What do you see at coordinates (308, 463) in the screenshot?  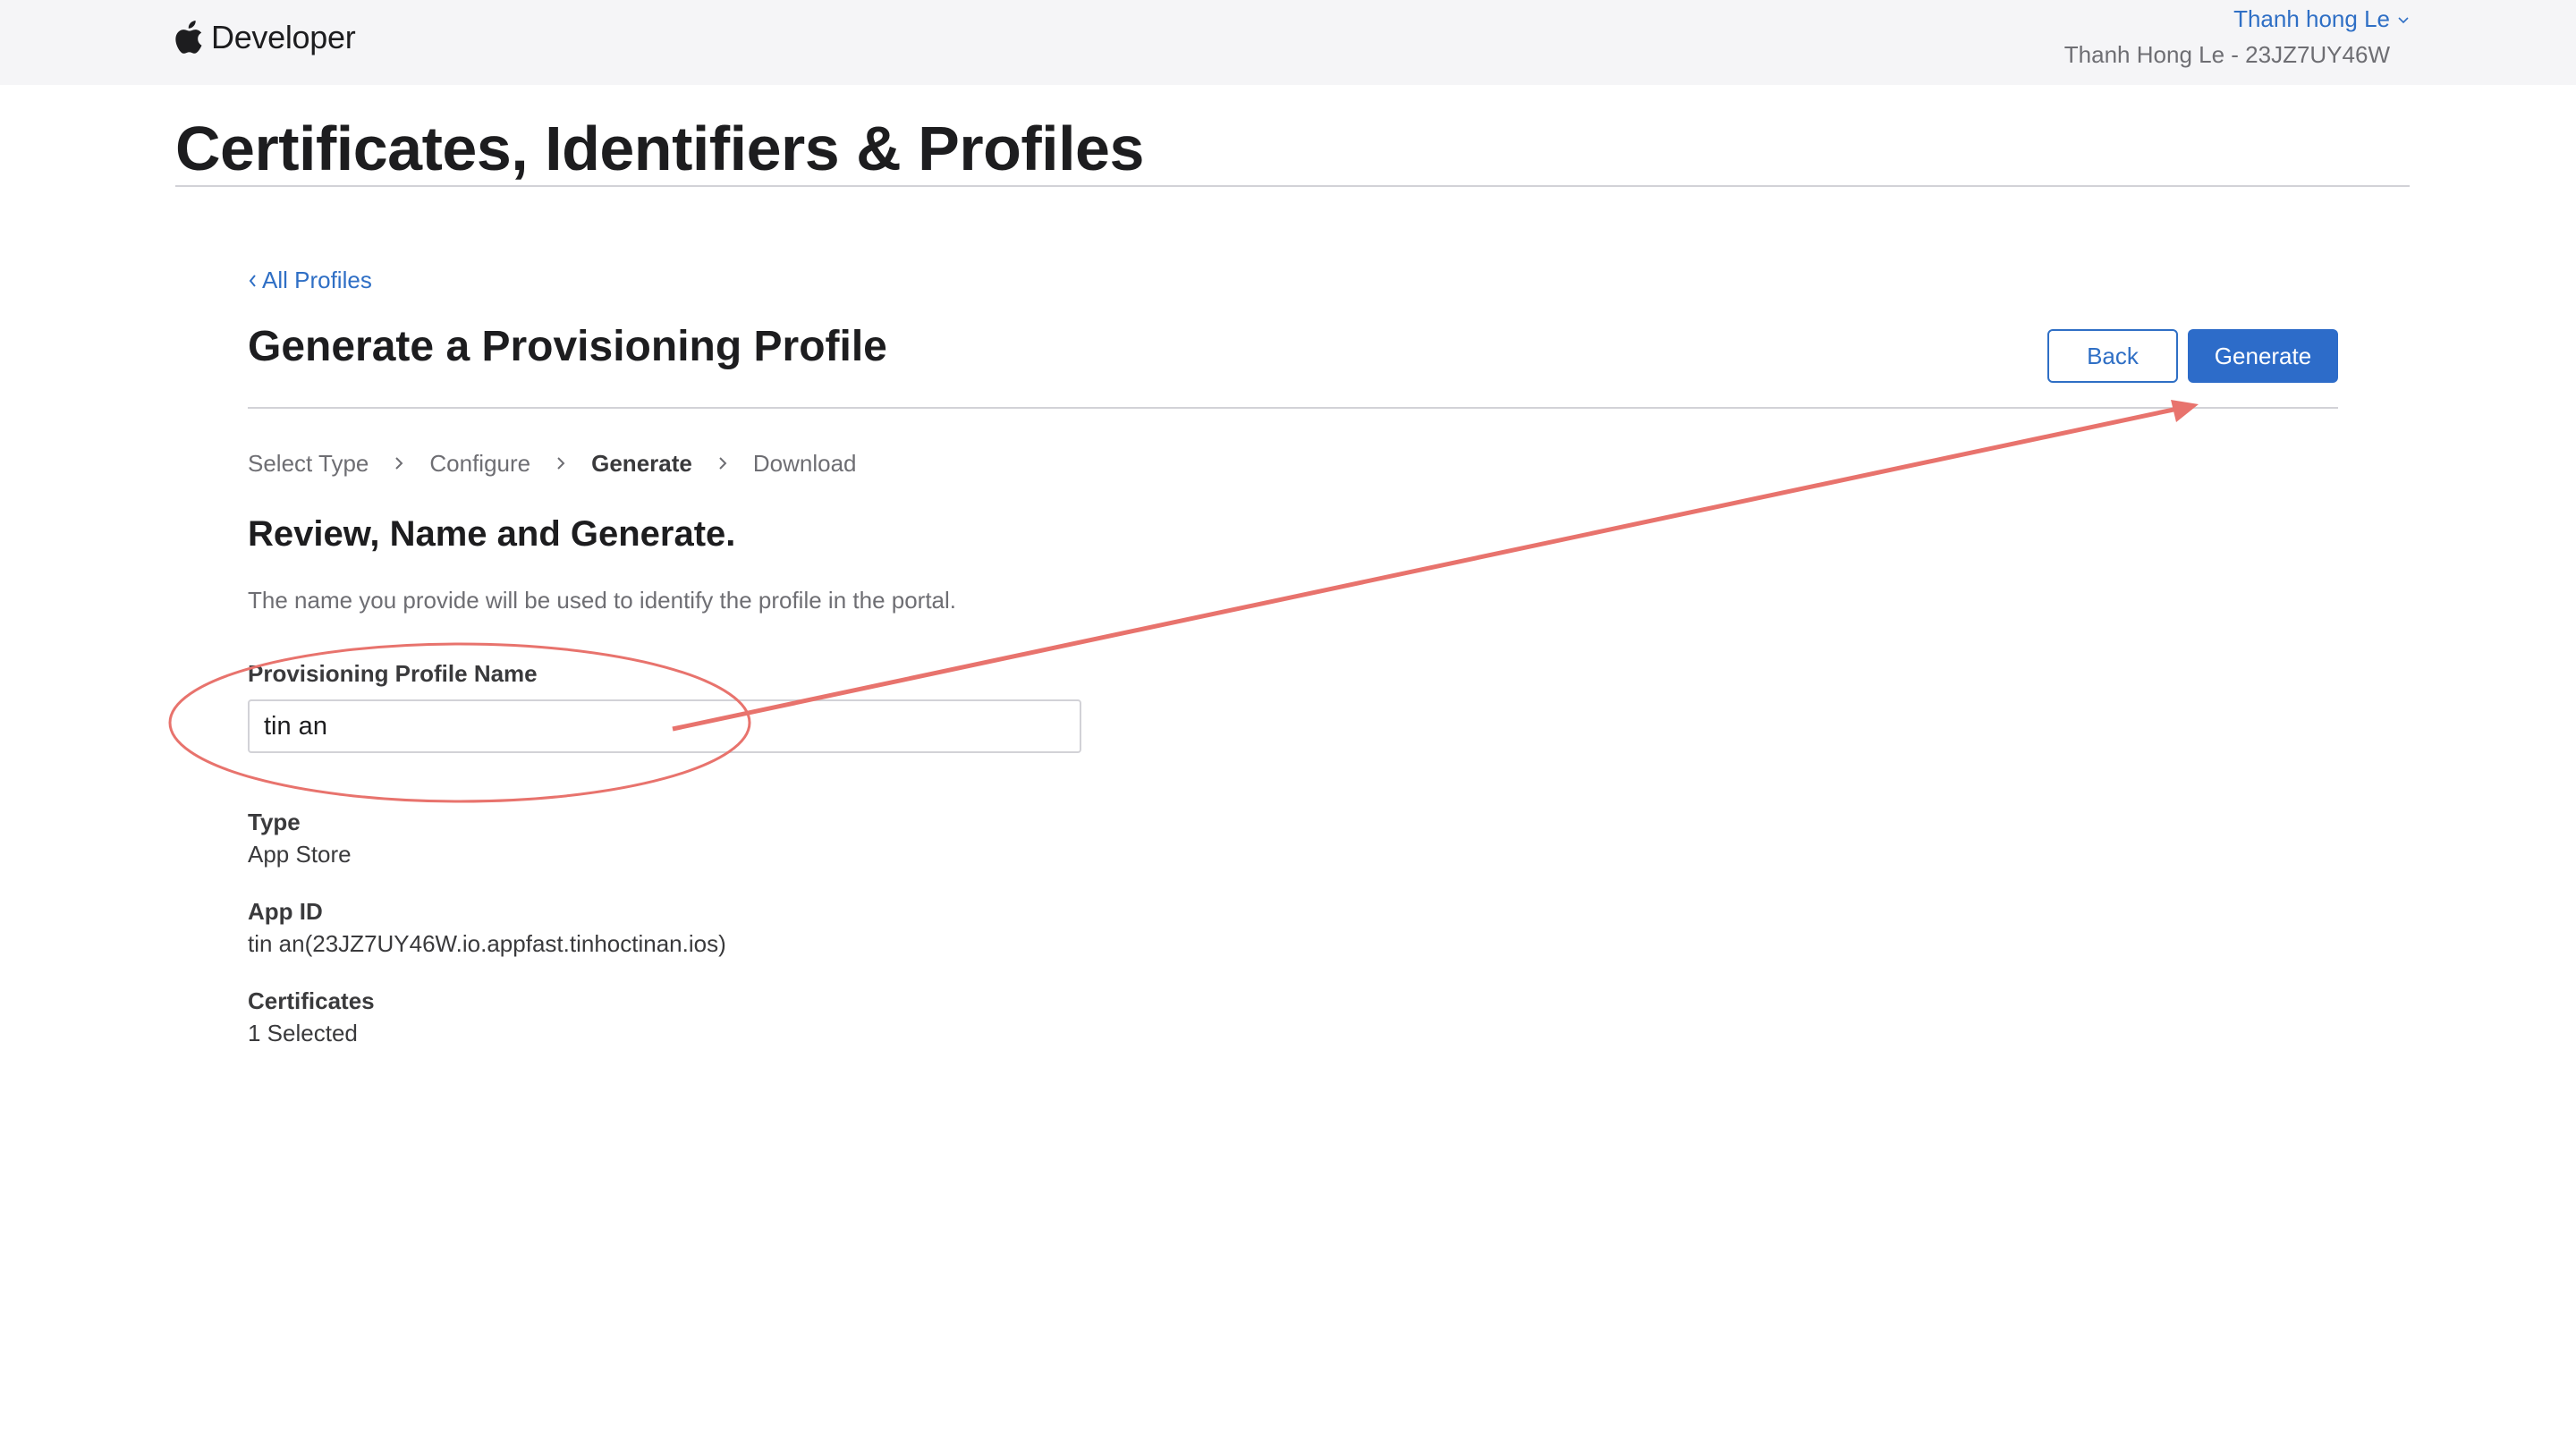 I see `step-select-type: Select Type` at bounding box center [308, 463].